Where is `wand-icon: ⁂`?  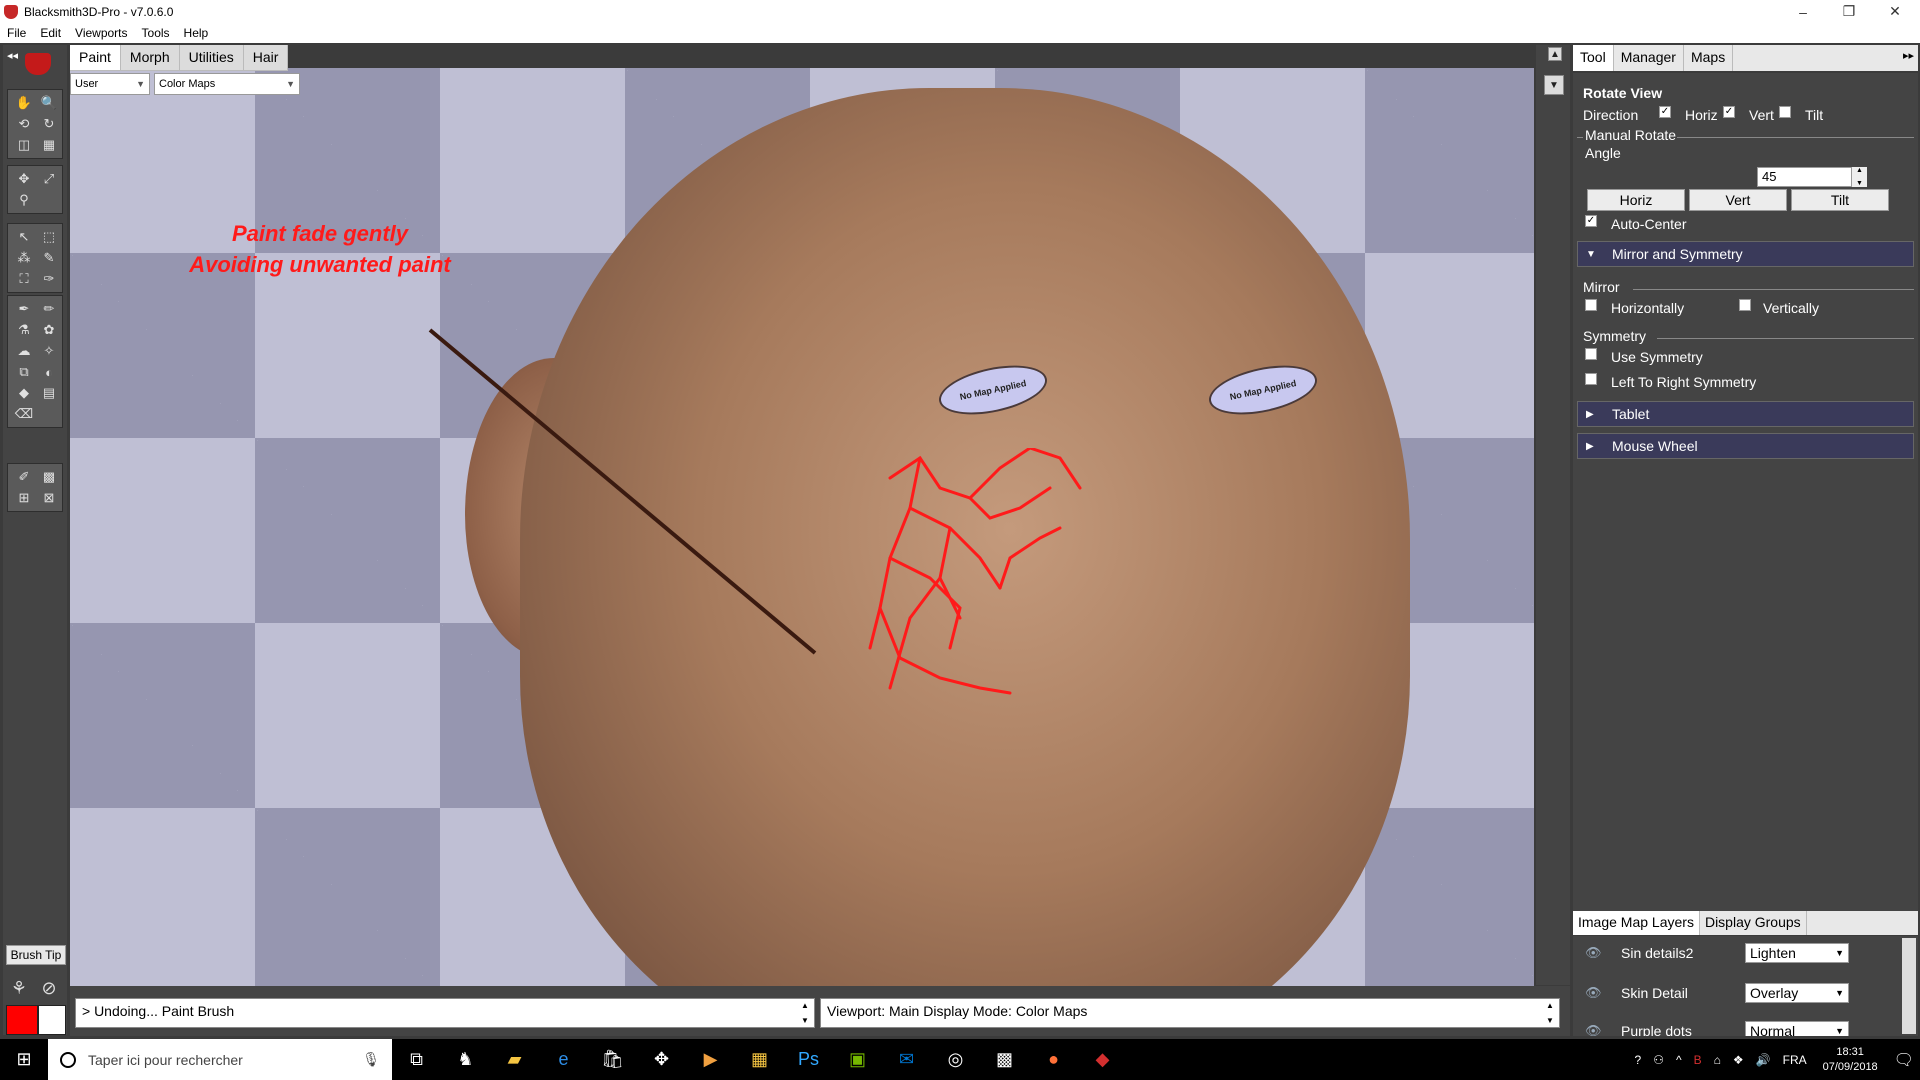 wand-icon: ⁂ is located at coordinates (24, 258).